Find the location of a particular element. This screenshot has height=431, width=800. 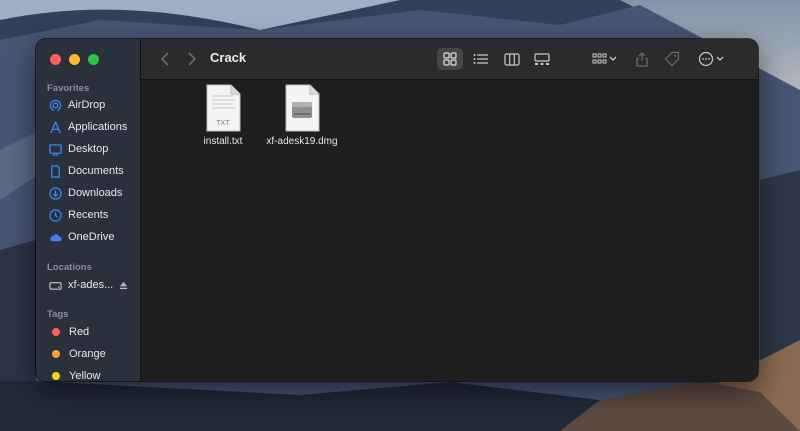

gallery-icon is located at coordinates (542, 58).